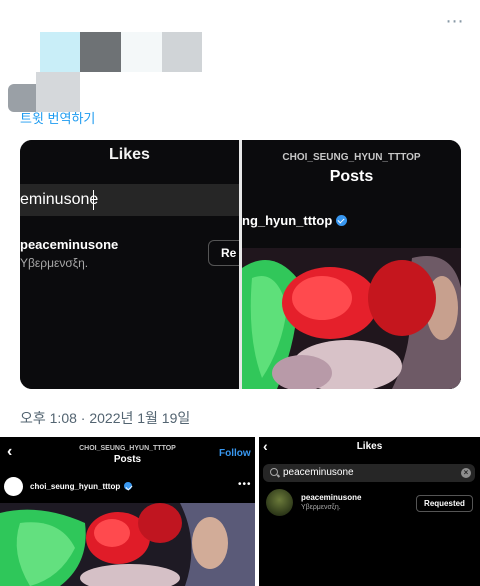  Describe the element at coordinates (287, 220) in the screenshot. I see `post-username-text: ng_hyun_tttop` at that location.